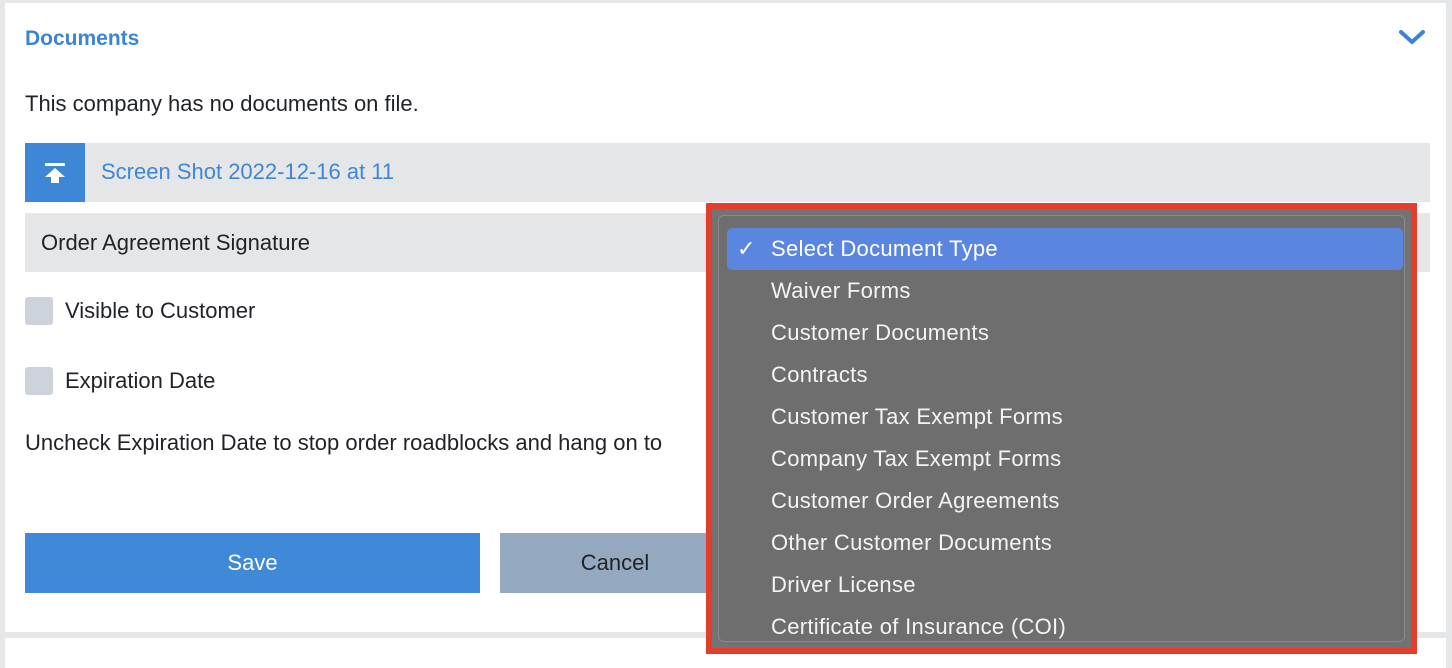  I want to click on dropdown-option: Customer Tax Exempt Forms, so click(1065, 417).